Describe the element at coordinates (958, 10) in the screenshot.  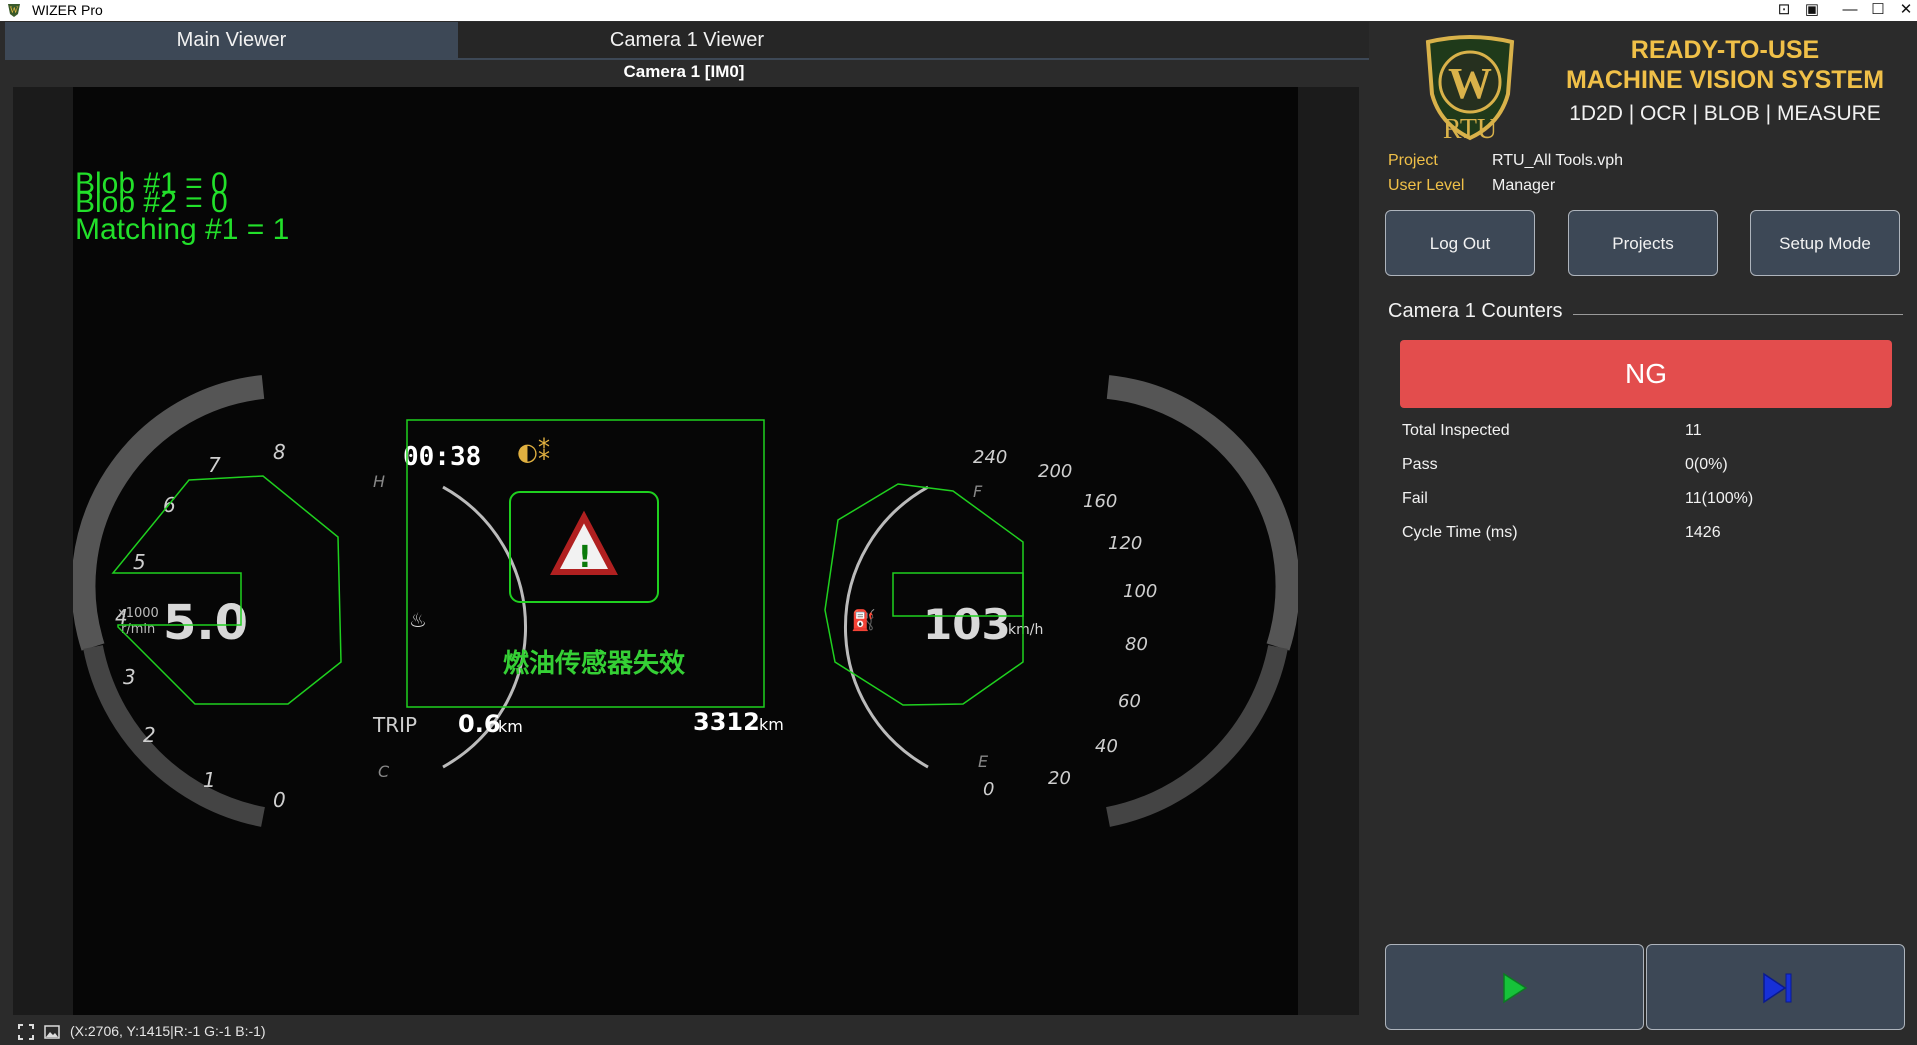
I see `window-titlebar: W WIZER Pro ⊡ ▣ — ☐ ✕` at that location.